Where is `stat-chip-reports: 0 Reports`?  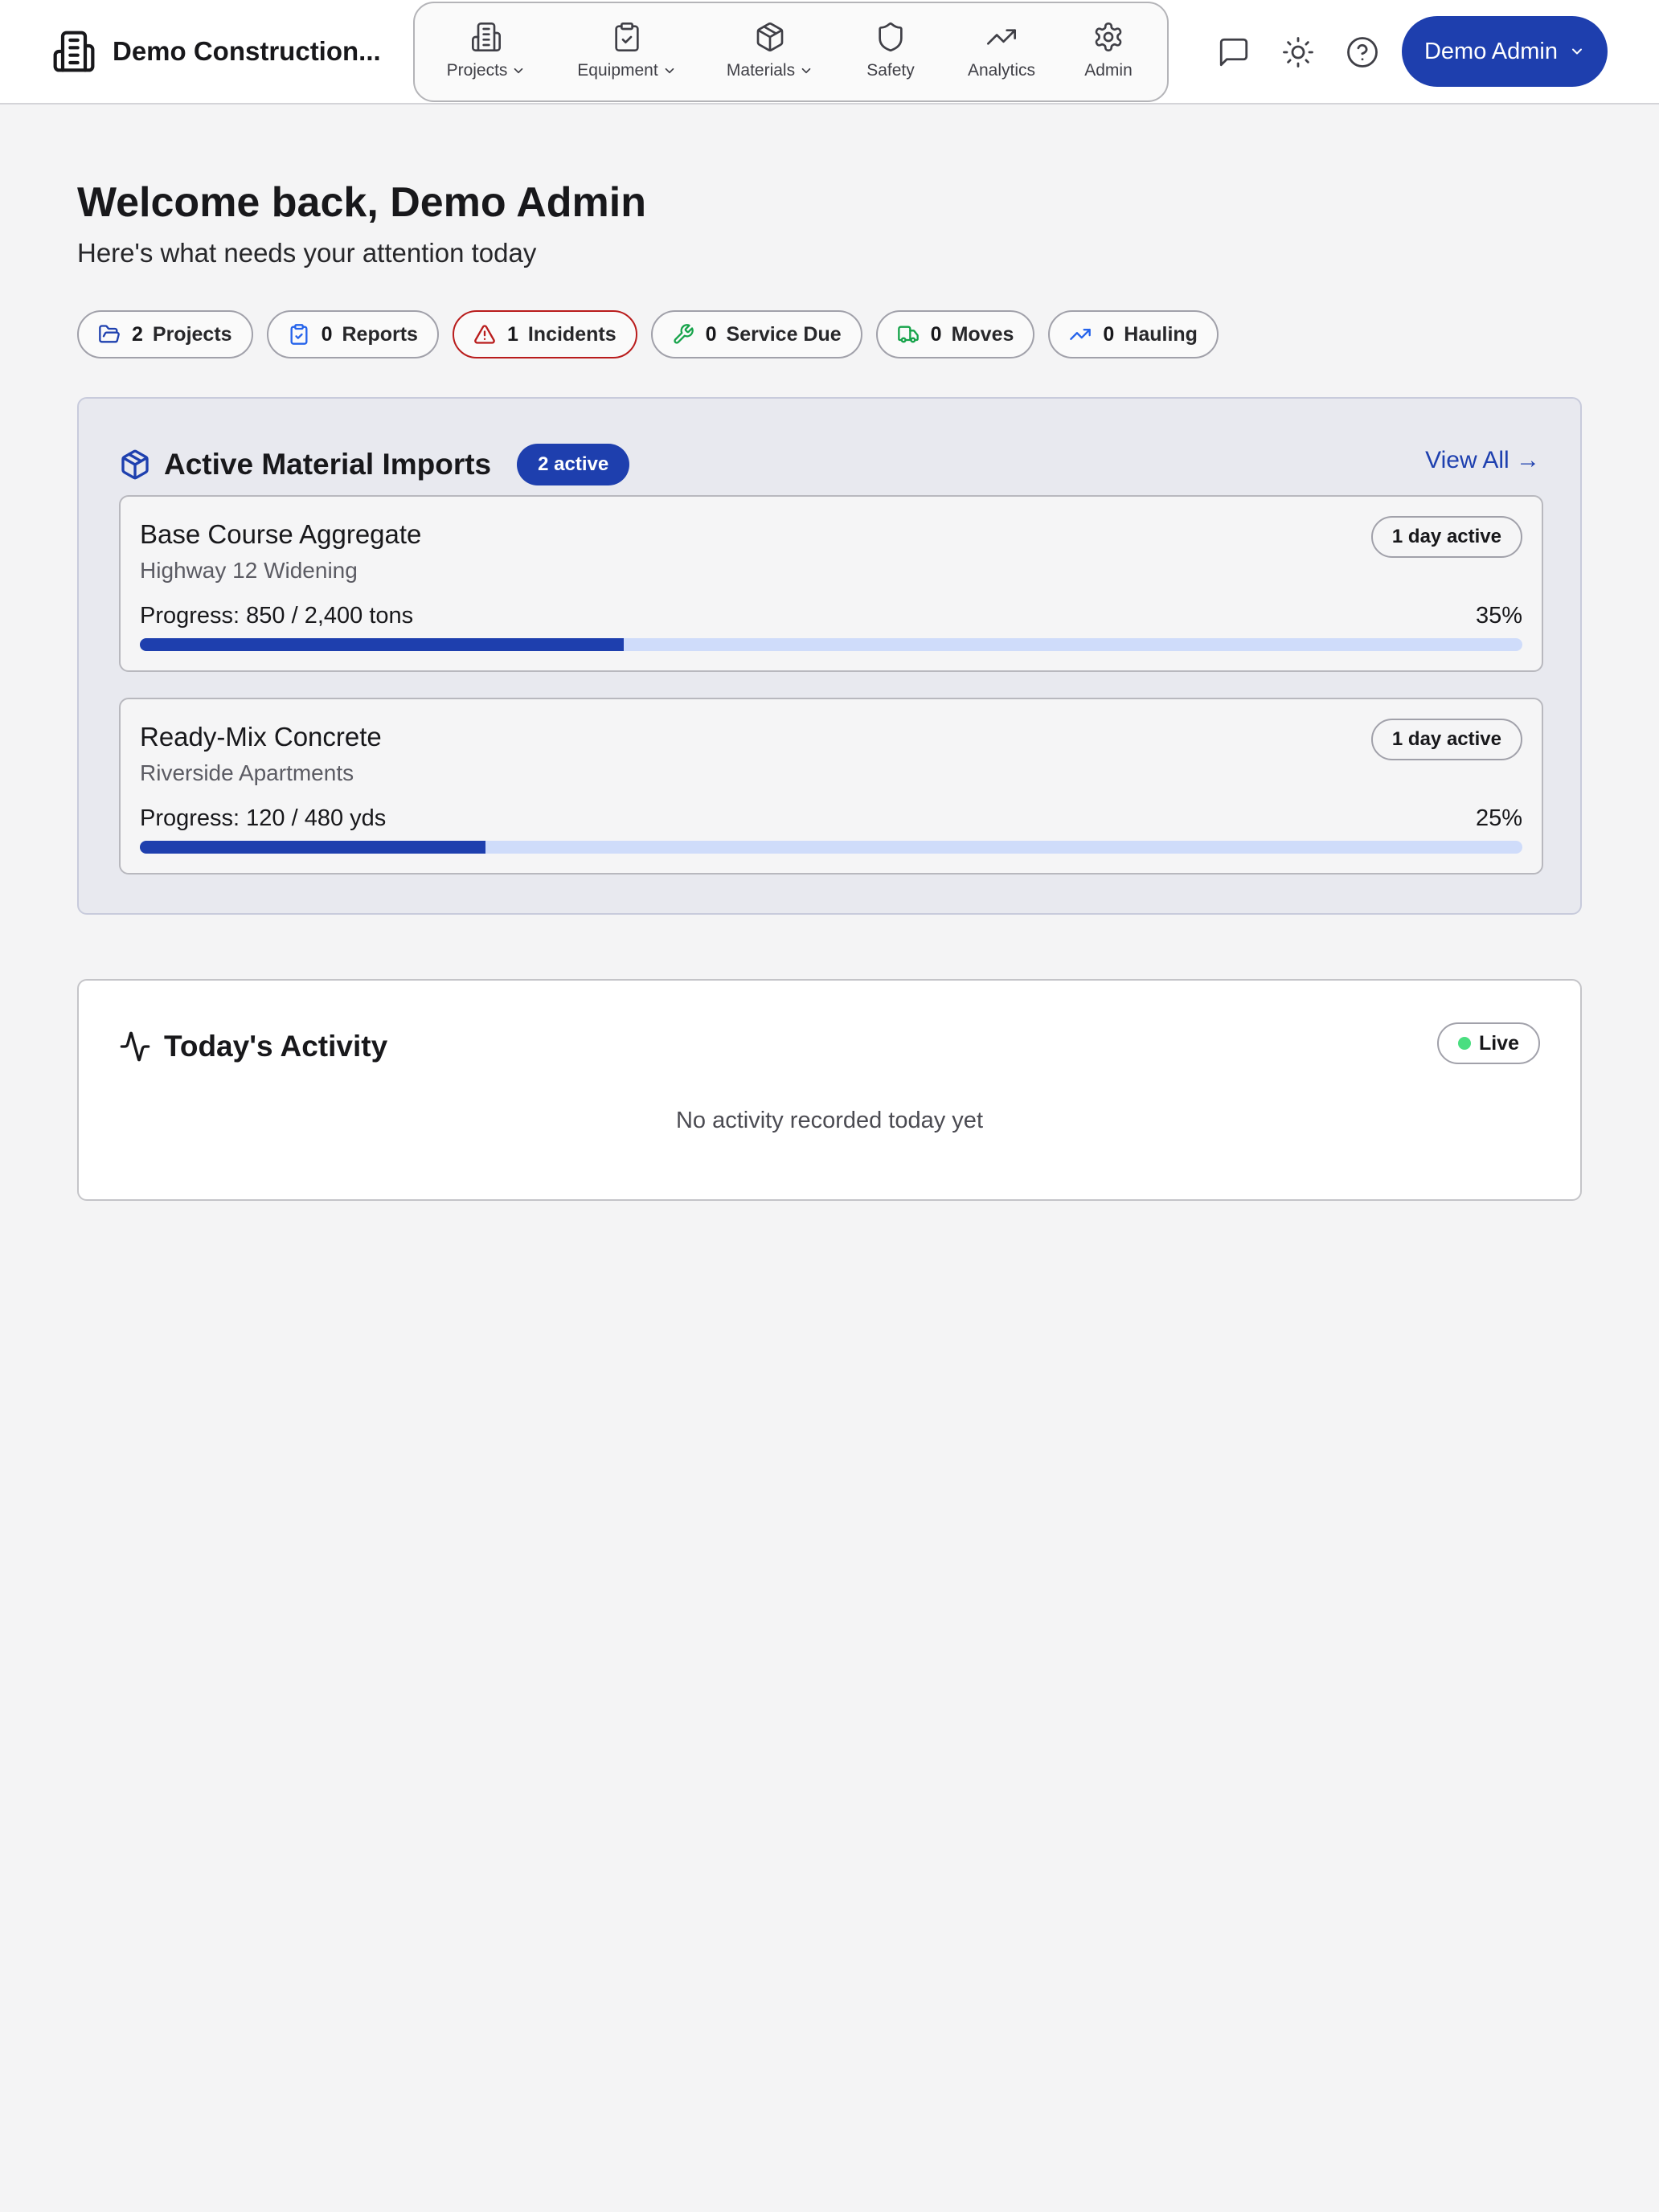
stat-chip-reports: 0 Reports is located at coordinates (352, 334).